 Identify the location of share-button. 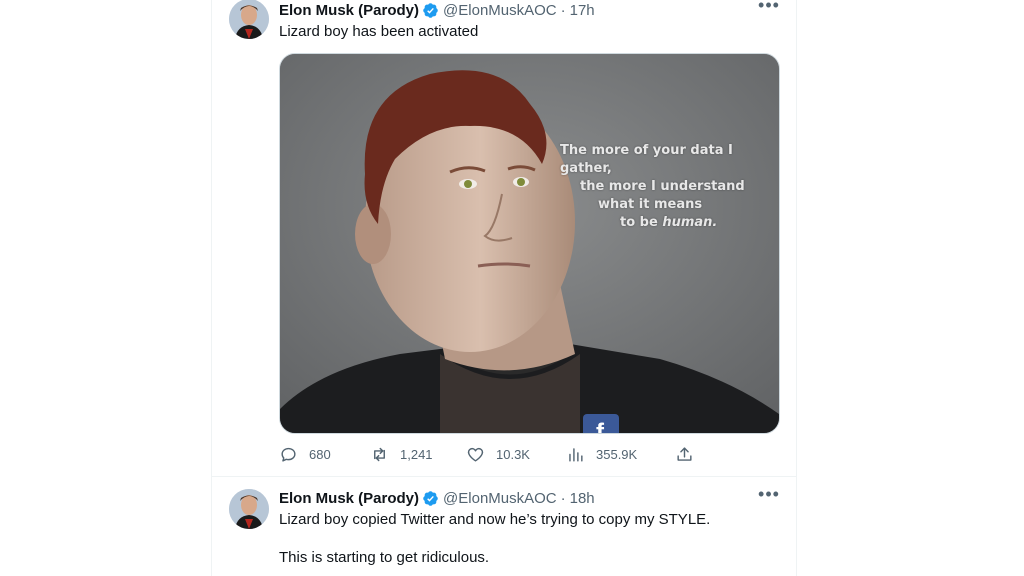
(684, 454).